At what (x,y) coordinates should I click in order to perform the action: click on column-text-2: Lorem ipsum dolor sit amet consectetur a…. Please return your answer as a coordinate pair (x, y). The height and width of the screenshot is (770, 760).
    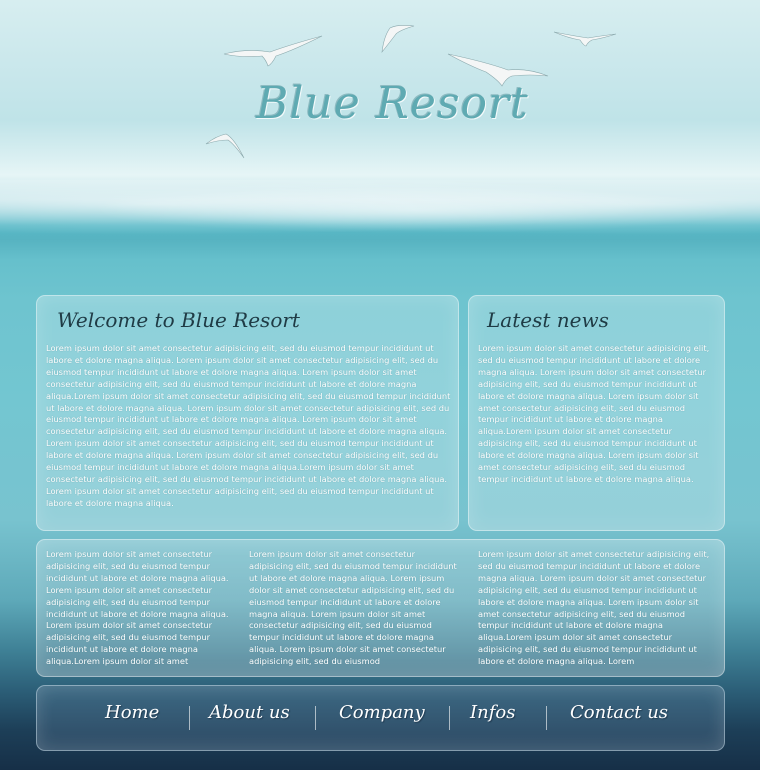
    Looking at the image, I should click on (353, 608).